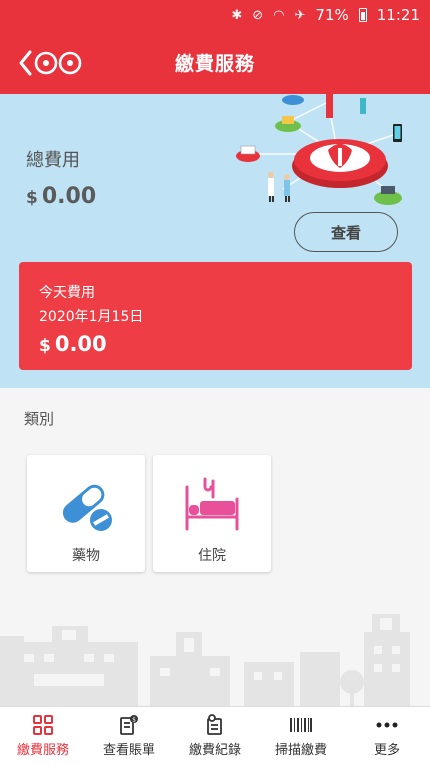 This screenshot has width=430, height=765. What do you see at coordinates (205, 661) in the screenshot?
I see `city-skyline-illustration` at bounding box center [205, 661].